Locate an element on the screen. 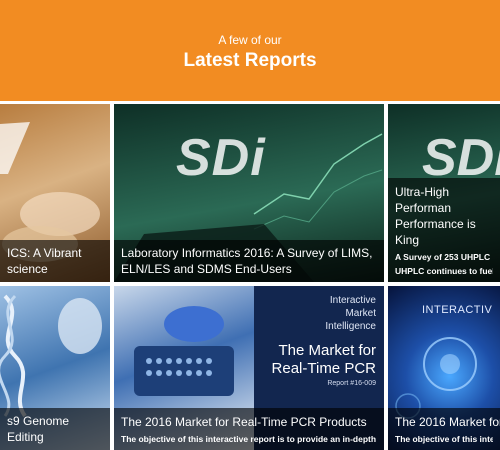 This screenshot has width=500, height=450. tile-title: s9 Genome Editing is located at coordinates (38, 429).